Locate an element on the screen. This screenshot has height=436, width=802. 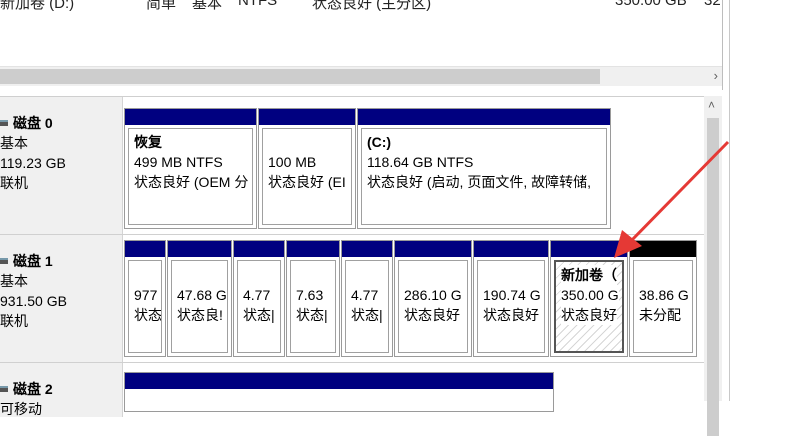
volume-status: 状态良好 (主分区) is located at coordinates (372, 6).